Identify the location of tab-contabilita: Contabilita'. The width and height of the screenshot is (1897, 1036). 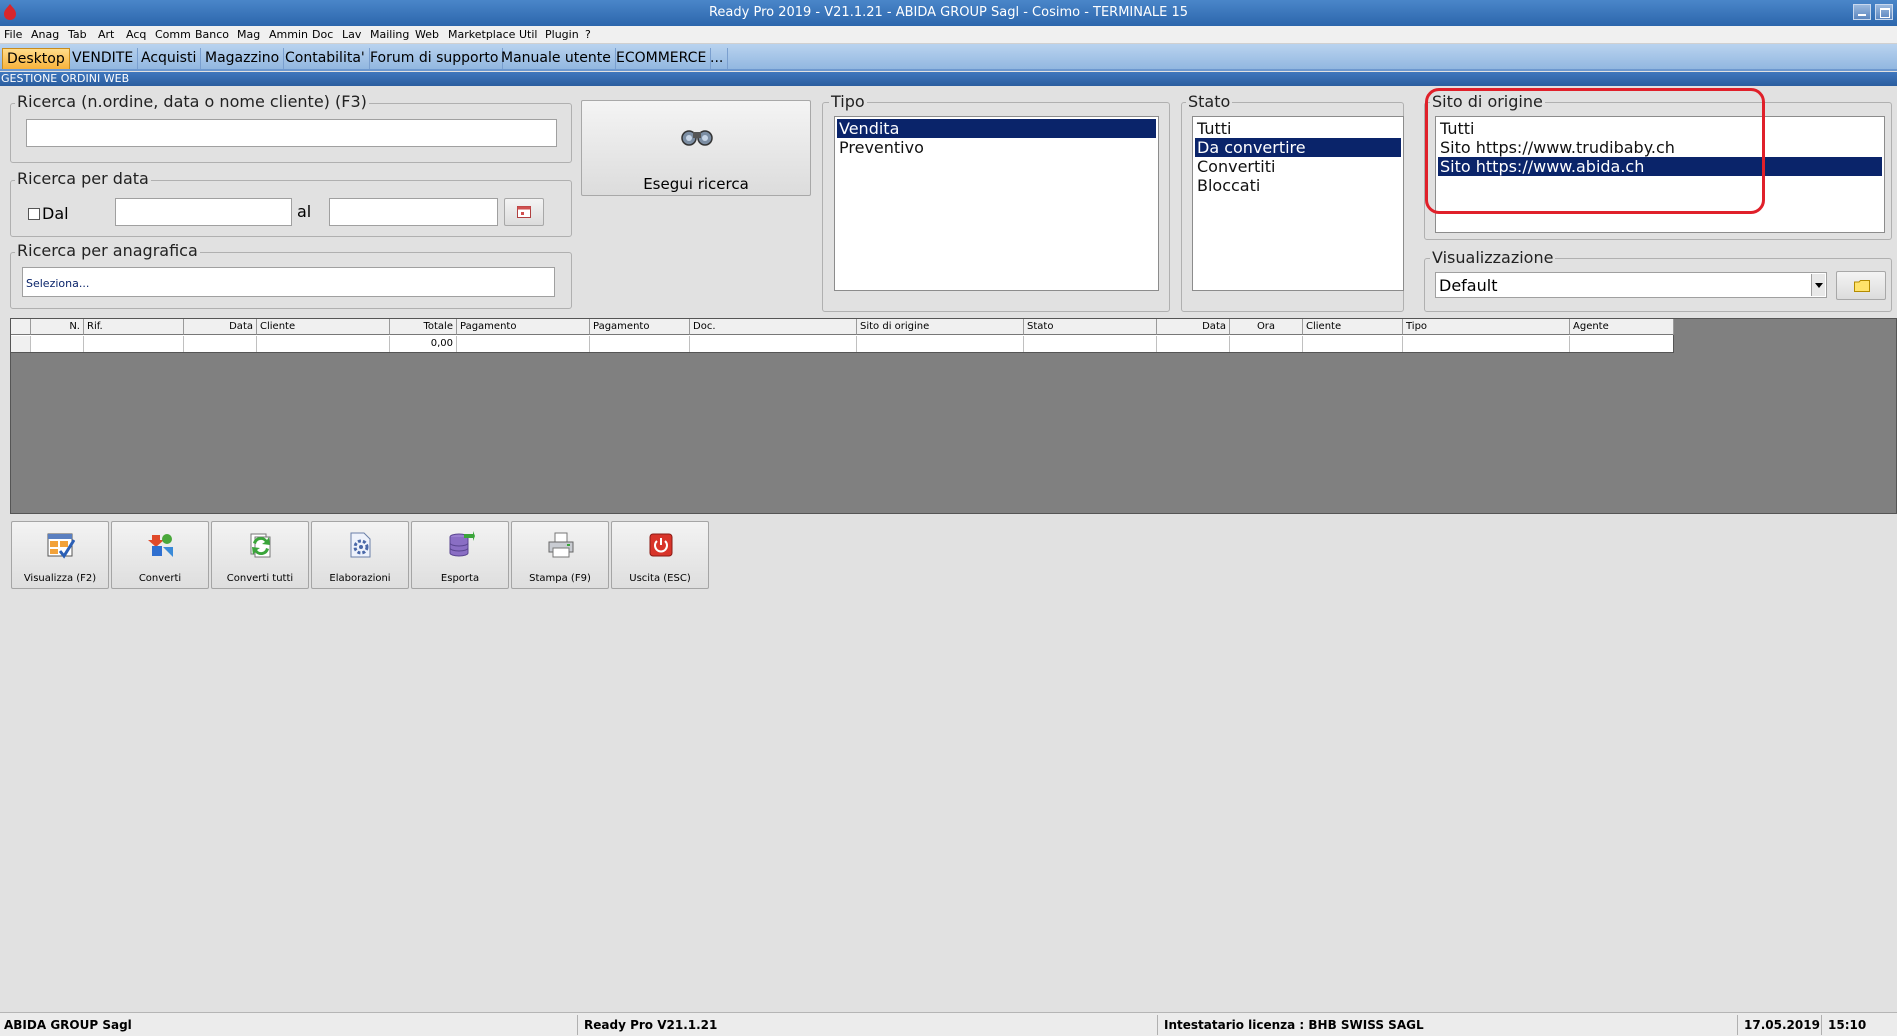
(325, 58).